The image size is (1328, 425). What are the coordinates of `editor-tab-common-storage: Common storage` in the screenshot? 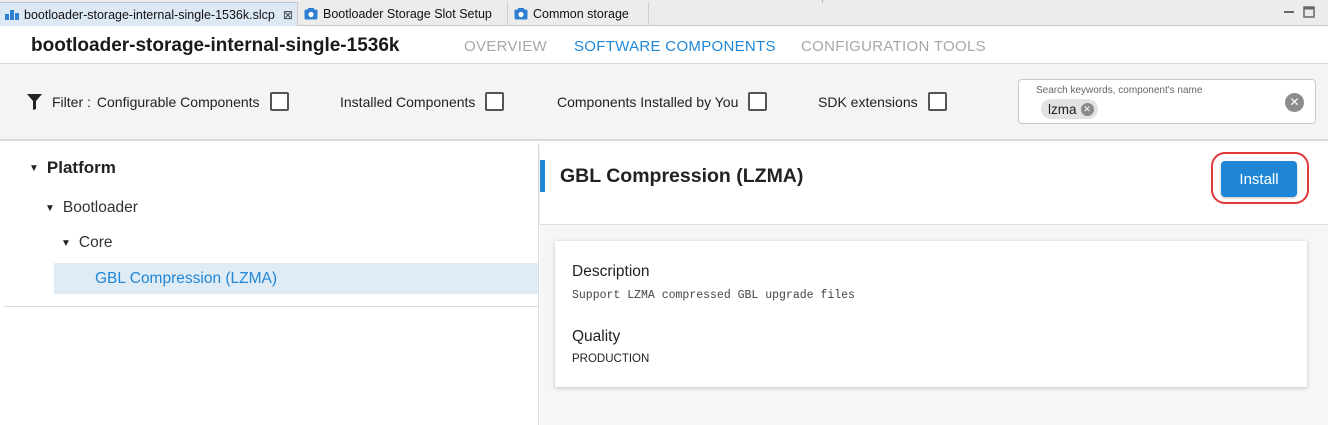 It's located at (579, 14).